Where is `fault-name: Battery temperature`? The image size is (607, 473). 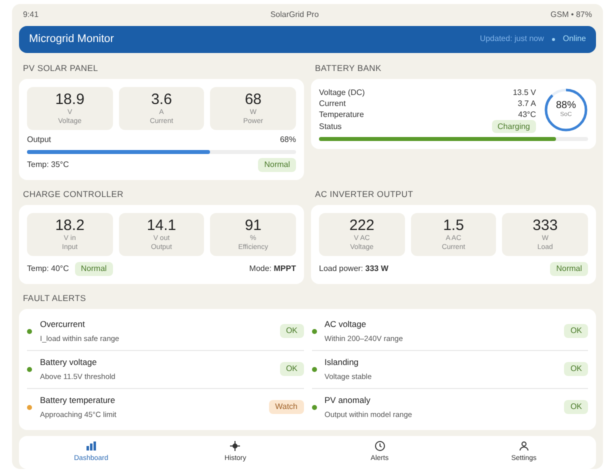 fault-name: Battery temperature is located at coordinates (78, 400).